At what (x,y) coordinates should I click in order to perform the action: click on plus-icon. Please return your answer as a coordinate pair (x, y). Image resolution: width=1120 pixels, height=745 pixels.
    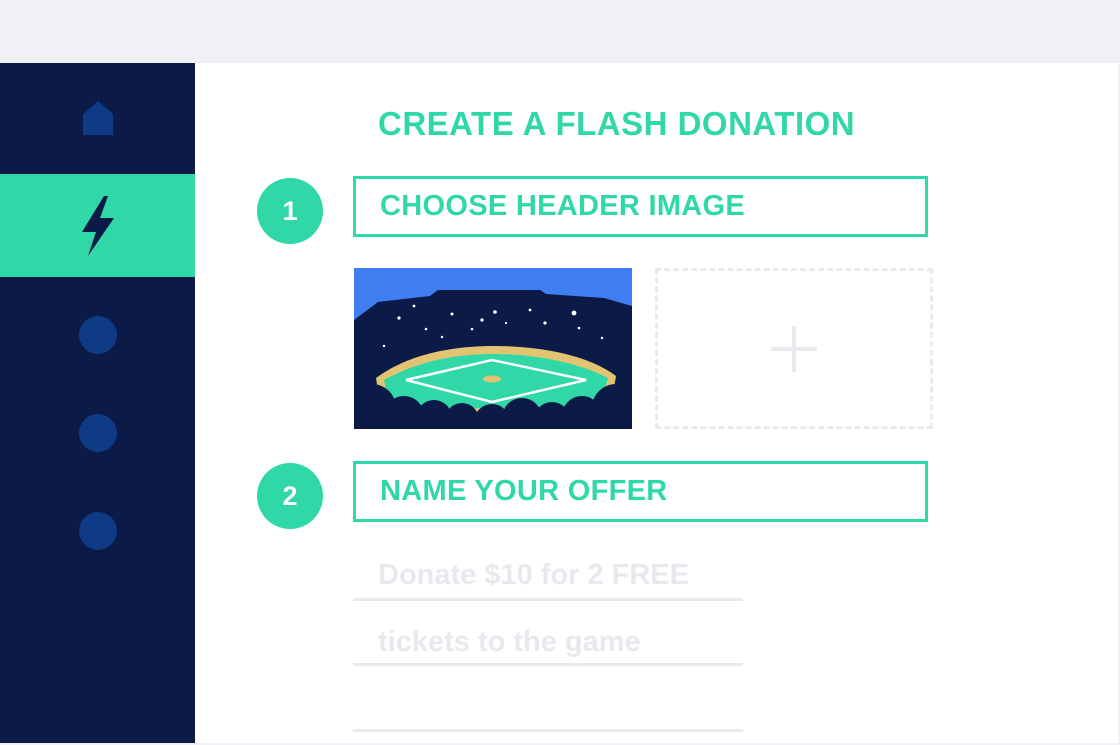
    Looking at the image, I should click on (794, 348).